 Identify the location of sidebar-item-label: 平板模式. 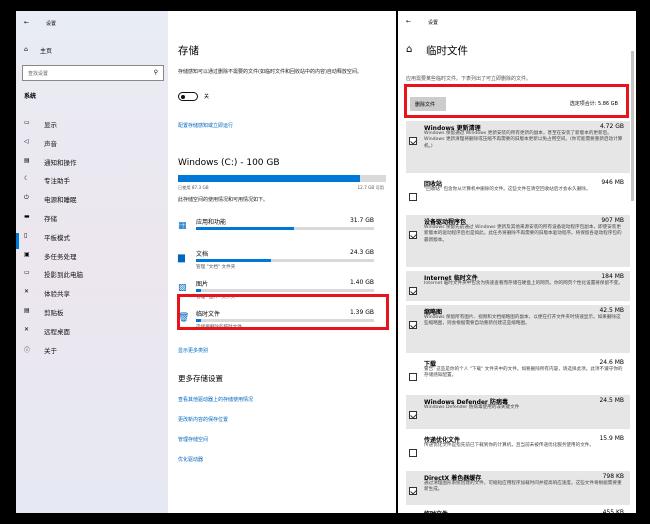
(57, 237).